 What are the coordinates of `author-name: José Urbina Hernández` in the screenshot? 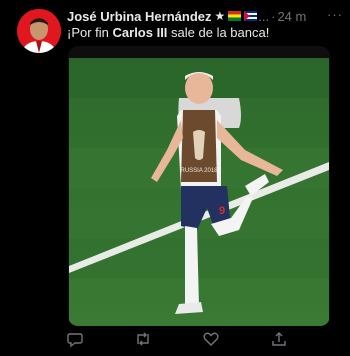 It's located at (139, 16).